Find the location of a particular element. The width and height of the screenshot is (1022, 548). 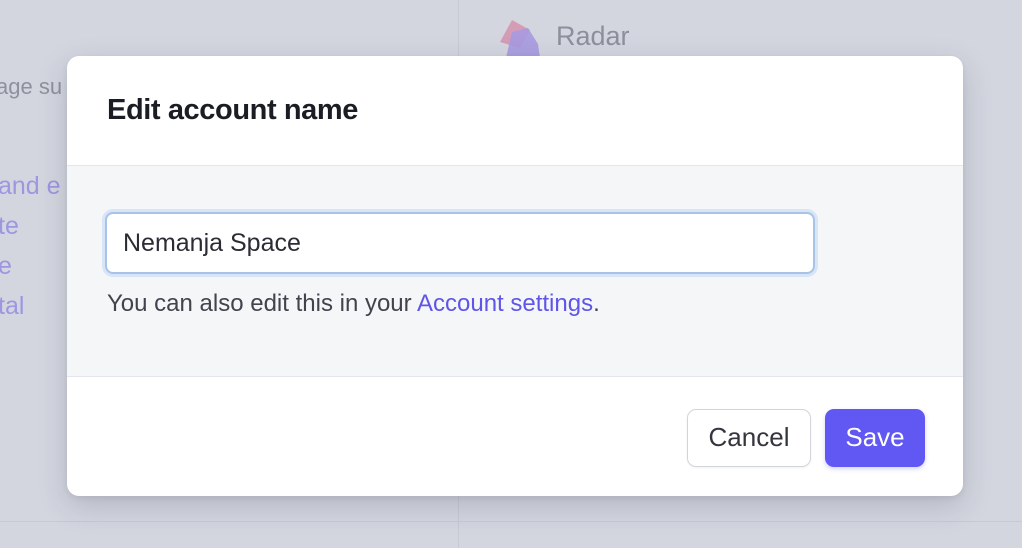

account-name-input is located at coordinates (460, 243).